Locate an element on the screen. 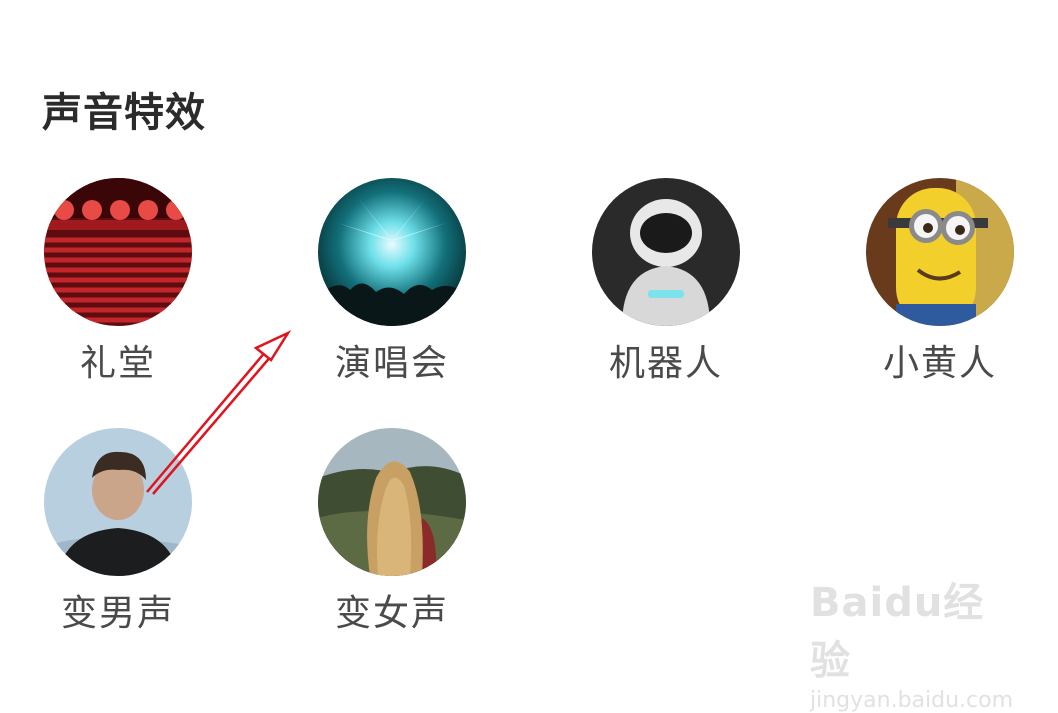  effect-label: 变男声 is located at coordinates (117, 613).